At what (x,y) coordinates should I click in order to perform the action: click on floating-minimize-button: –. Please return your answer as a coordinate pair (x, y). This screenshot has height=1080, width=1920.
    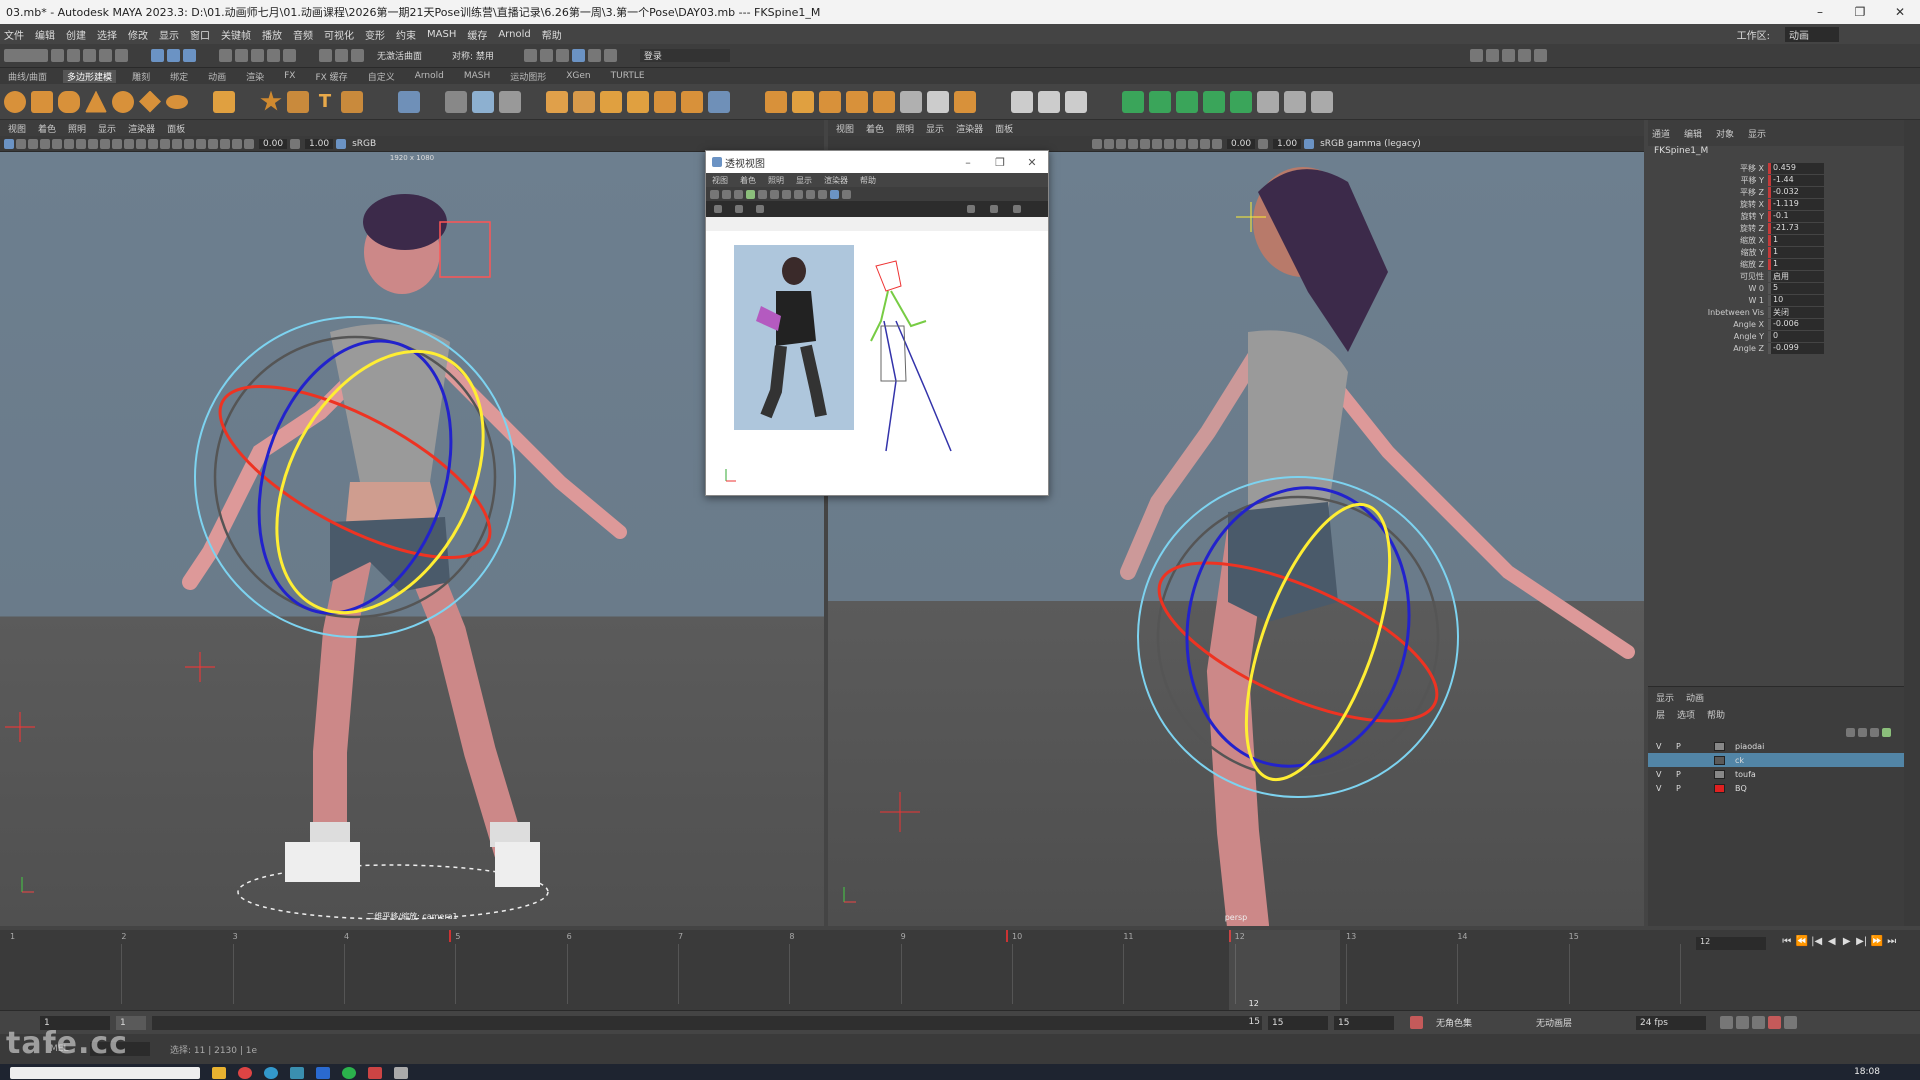
    Looking at the image, I should click on (968, 162).